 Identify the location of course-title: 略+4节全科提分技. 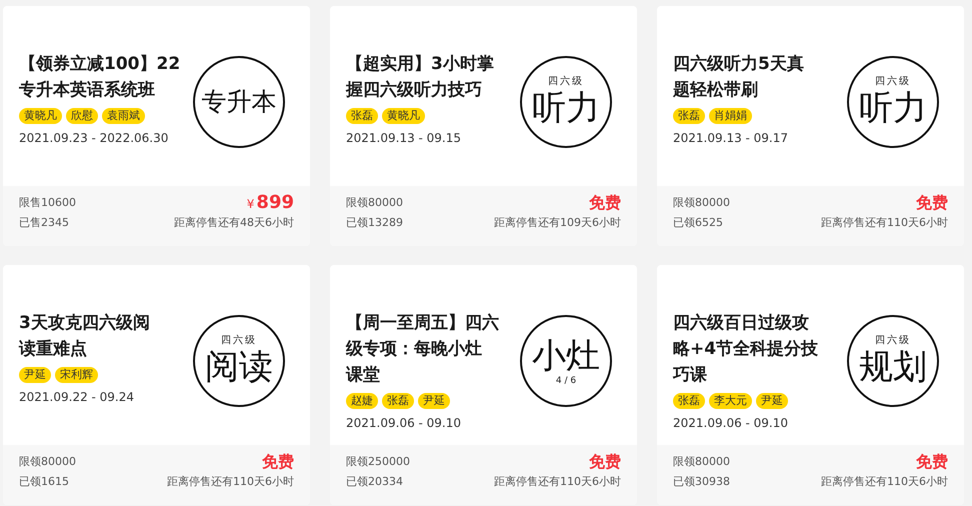
(745, 349).